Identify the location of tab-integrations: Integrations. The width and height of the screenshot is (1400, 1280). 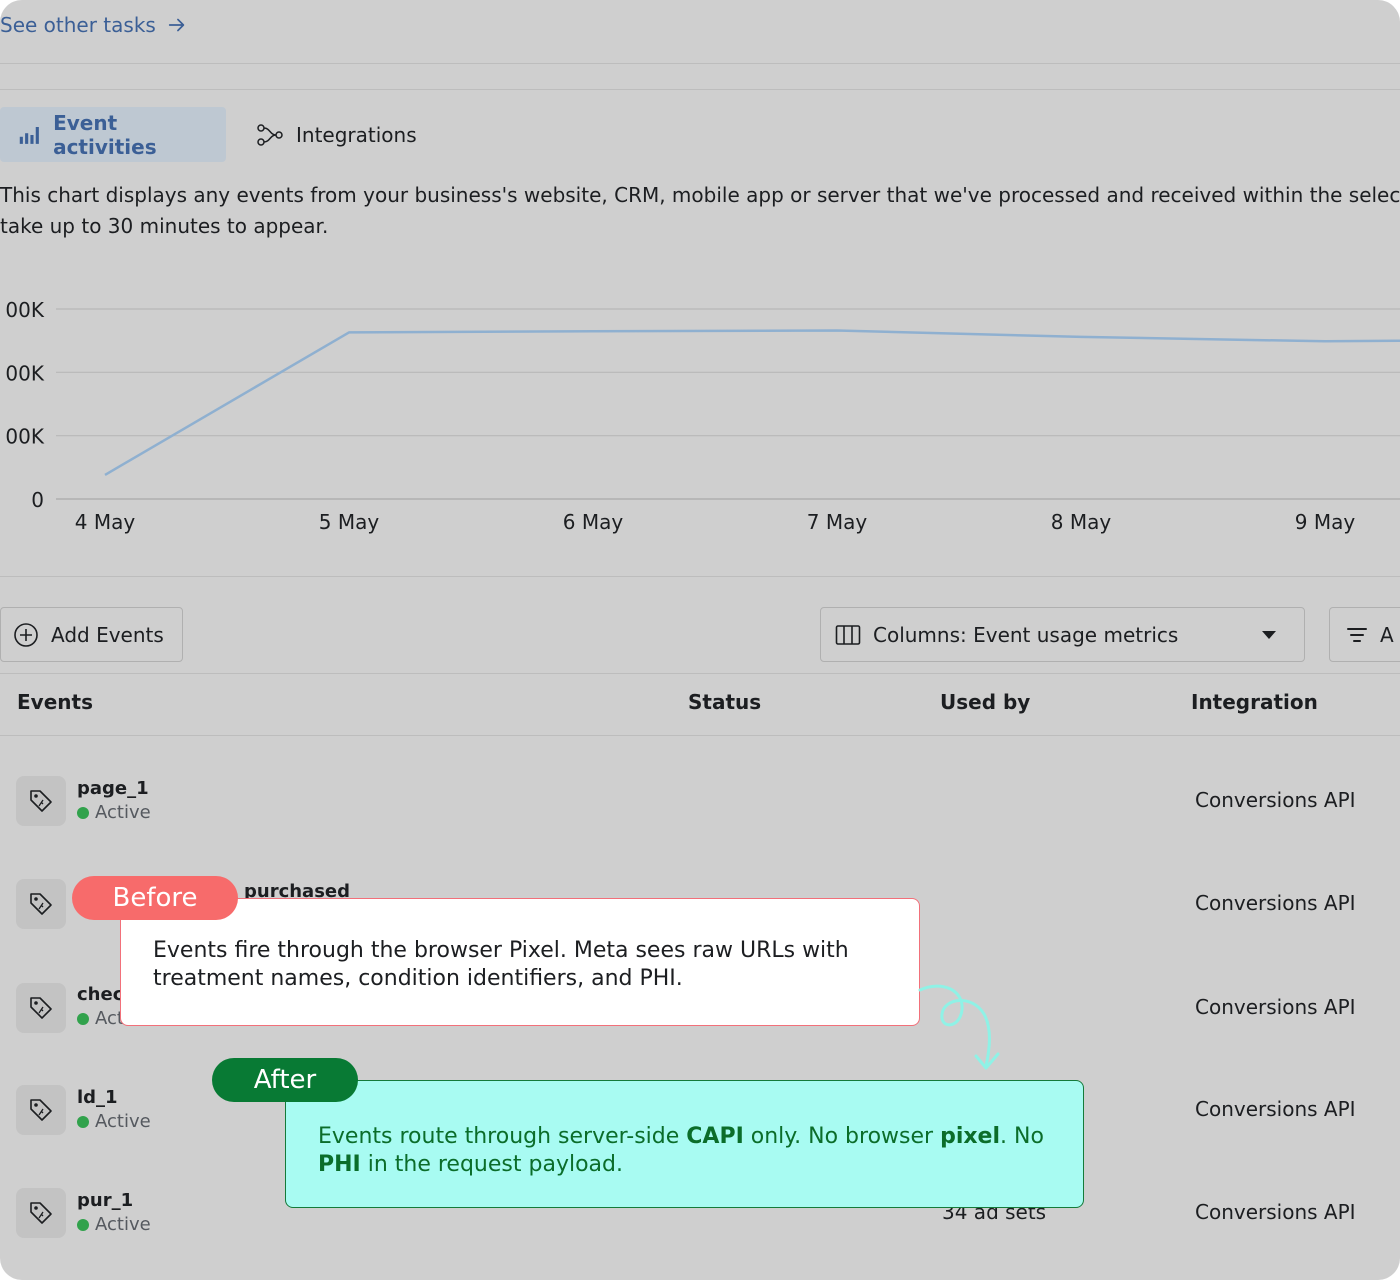
(336, 134).